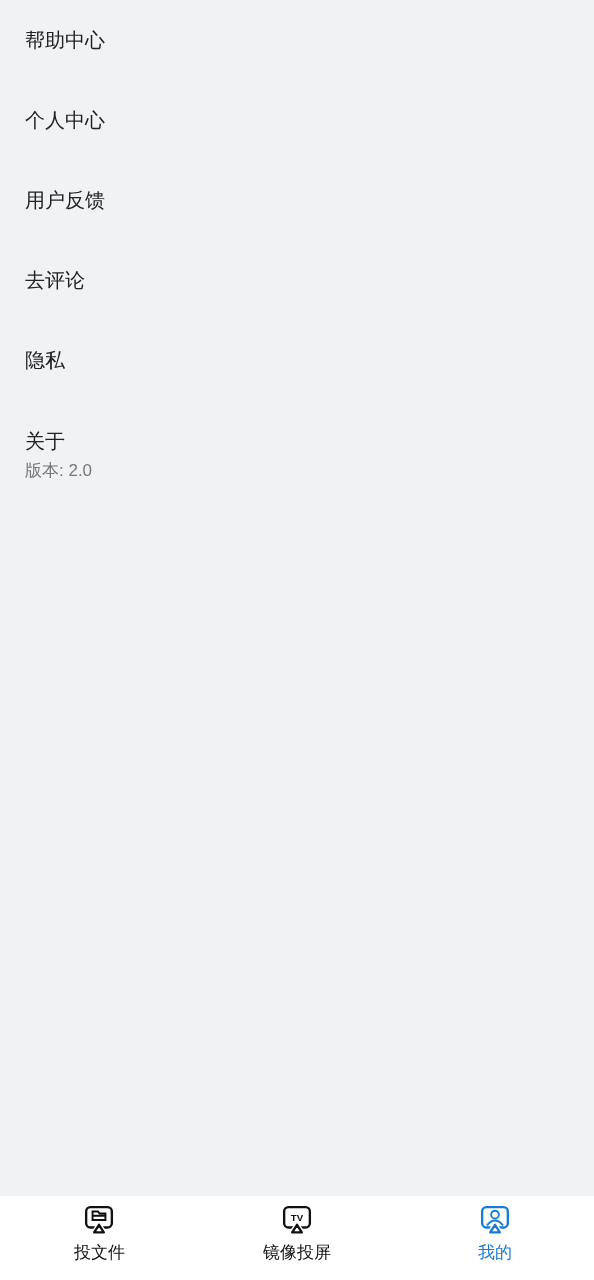 The image size is (594, 1280). What do you see at coordinates (495, 1238) in the screenshot?
I see `nav-tab: 我的` at bounding box center [495, 1238].